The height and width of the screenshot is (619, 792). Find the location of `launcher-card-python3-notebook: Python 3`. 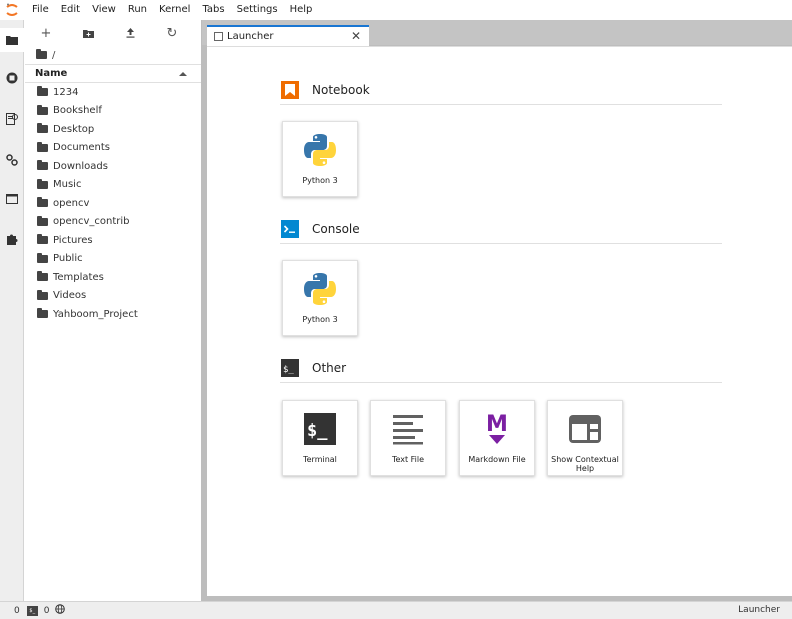

launcher-card-python3-notebook: Python 3 is located at coordinates (320, 159).